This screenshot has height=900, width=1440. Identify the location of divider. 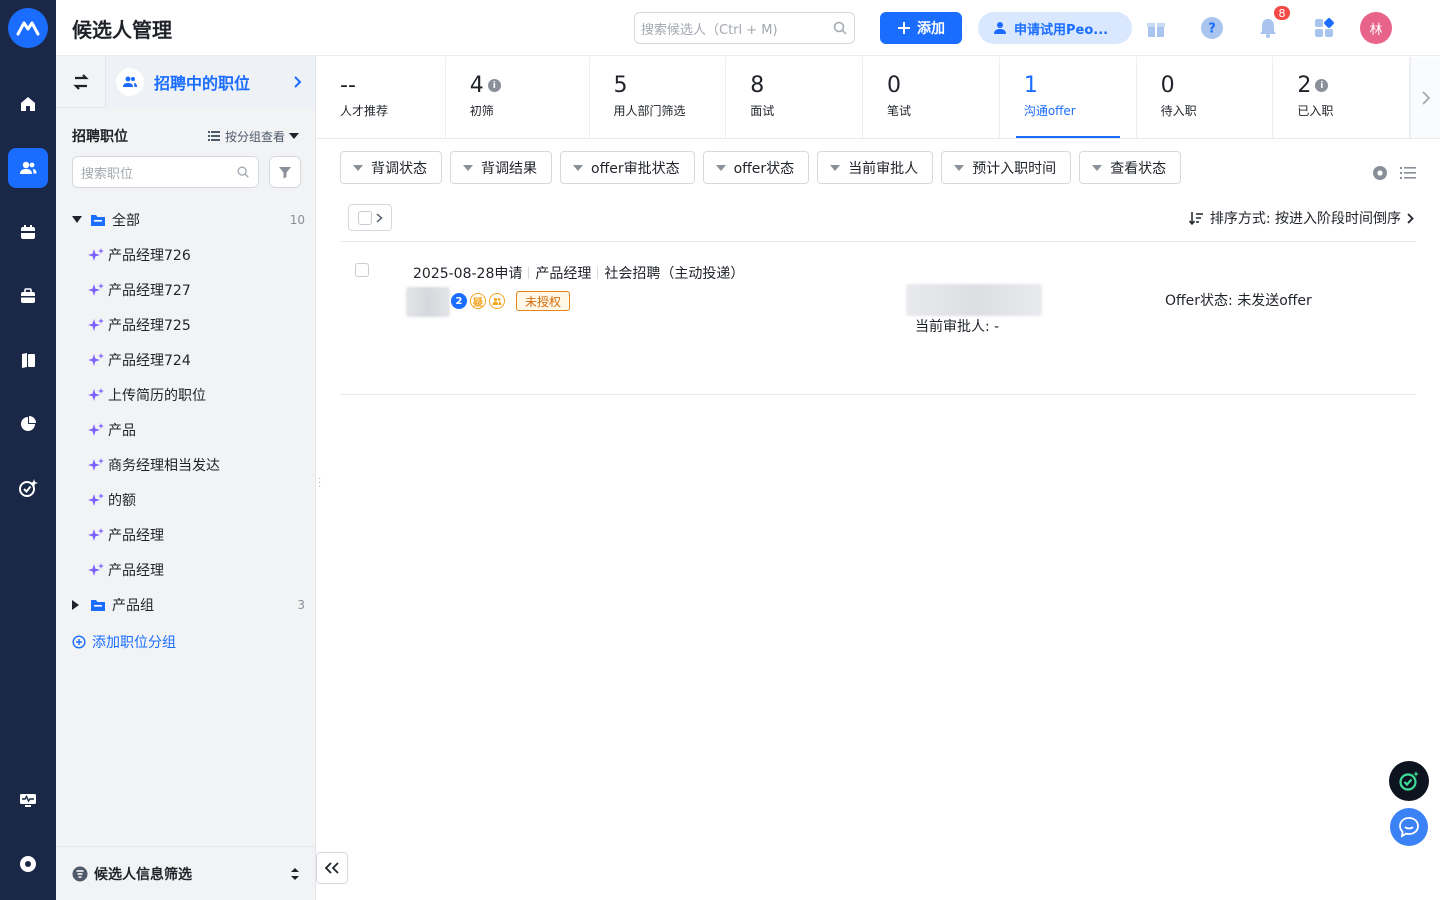
(529, 273).